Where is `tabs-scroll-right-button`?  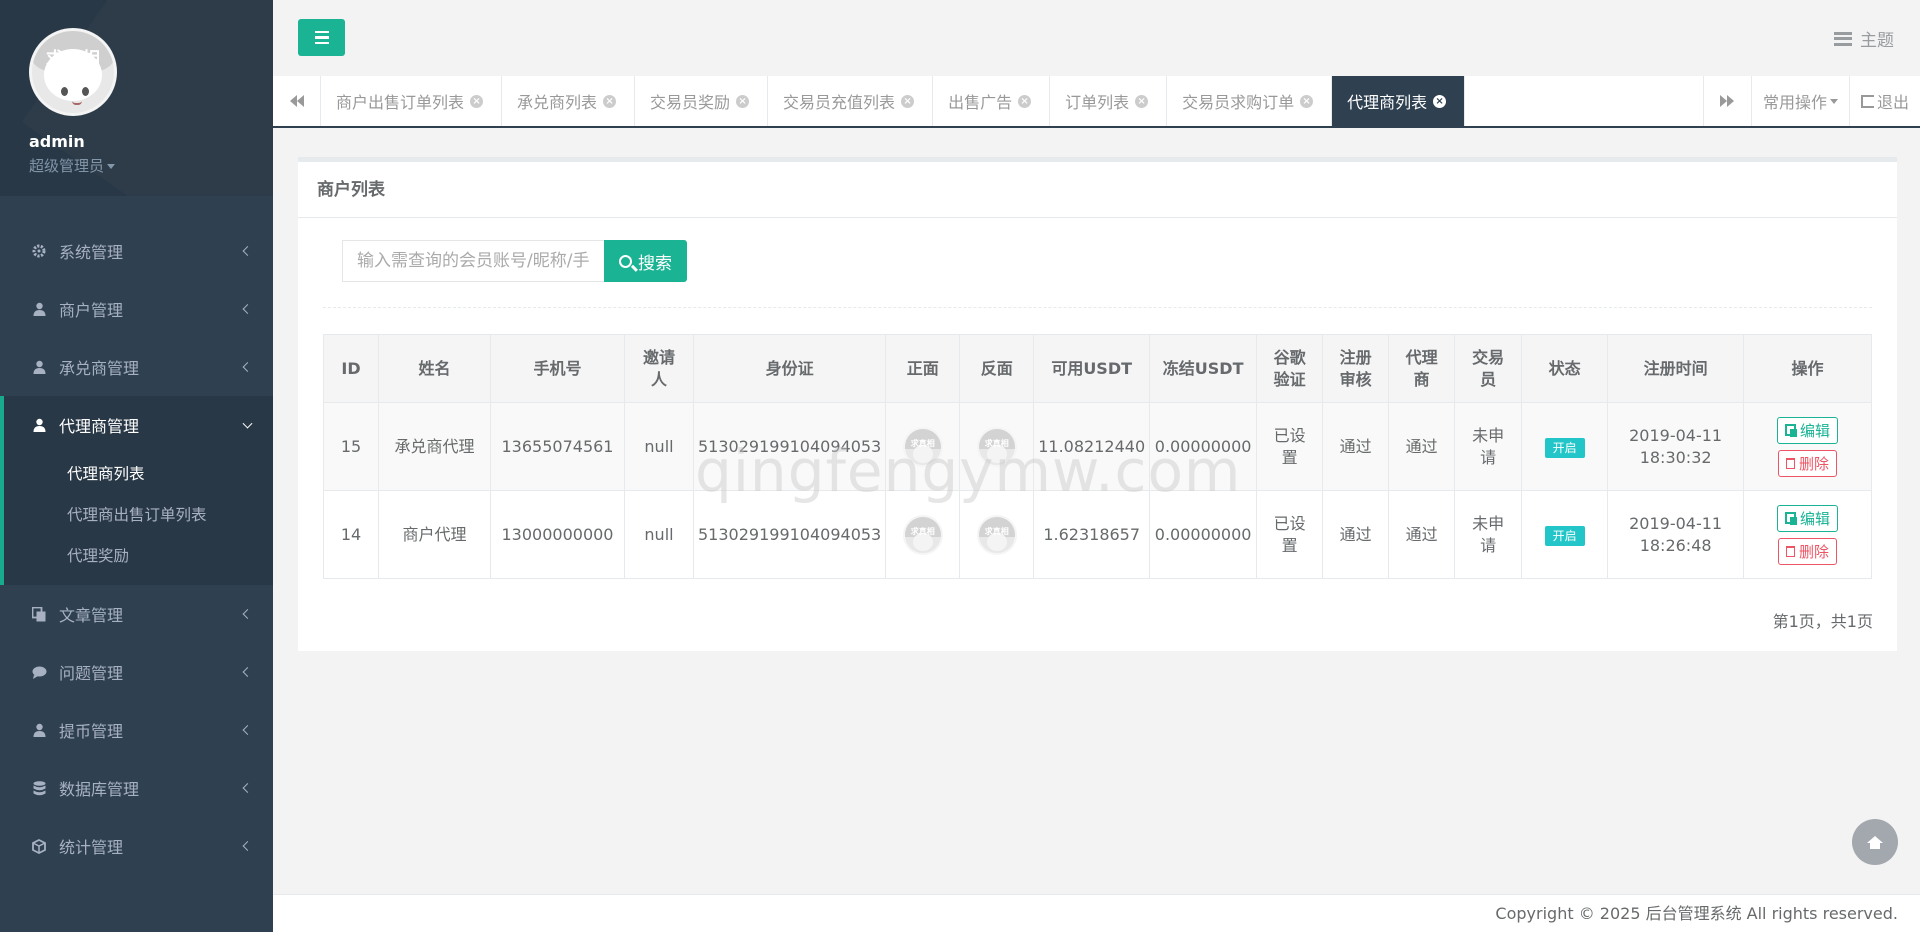
tabs-scroll-right-button is located at coordinates (1726, 101).